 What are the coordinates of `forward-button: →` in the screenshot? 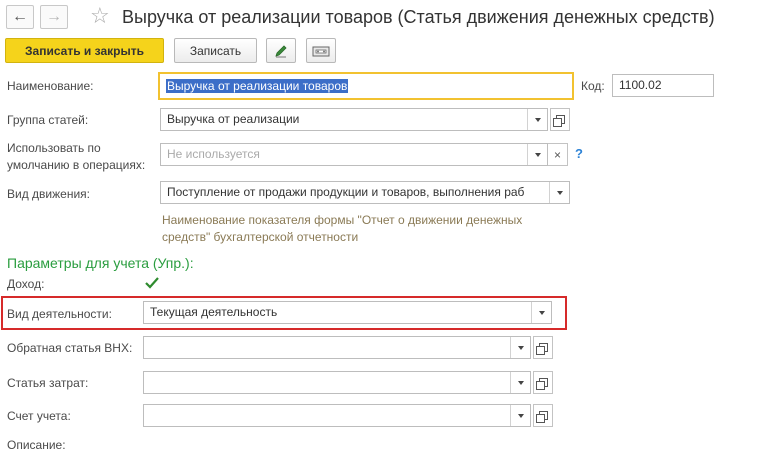 It's located at (54, 17).